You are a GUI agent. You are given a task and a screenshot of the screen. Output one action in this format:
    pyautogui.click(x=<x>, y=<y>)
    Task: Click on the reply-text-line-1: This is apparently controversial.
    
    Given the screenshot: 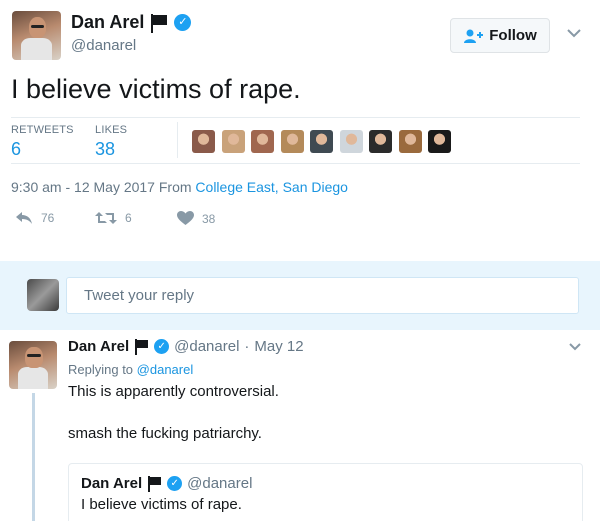 What is the action you would take?
    pyautogui.click(x=173, y=391)
    